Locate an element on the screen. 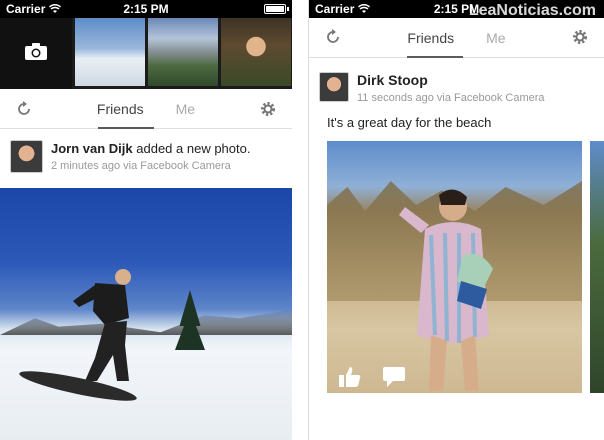 The width and height of the screenshot is (604, 440). photo-action-bar is located at coordinates (372, 377).